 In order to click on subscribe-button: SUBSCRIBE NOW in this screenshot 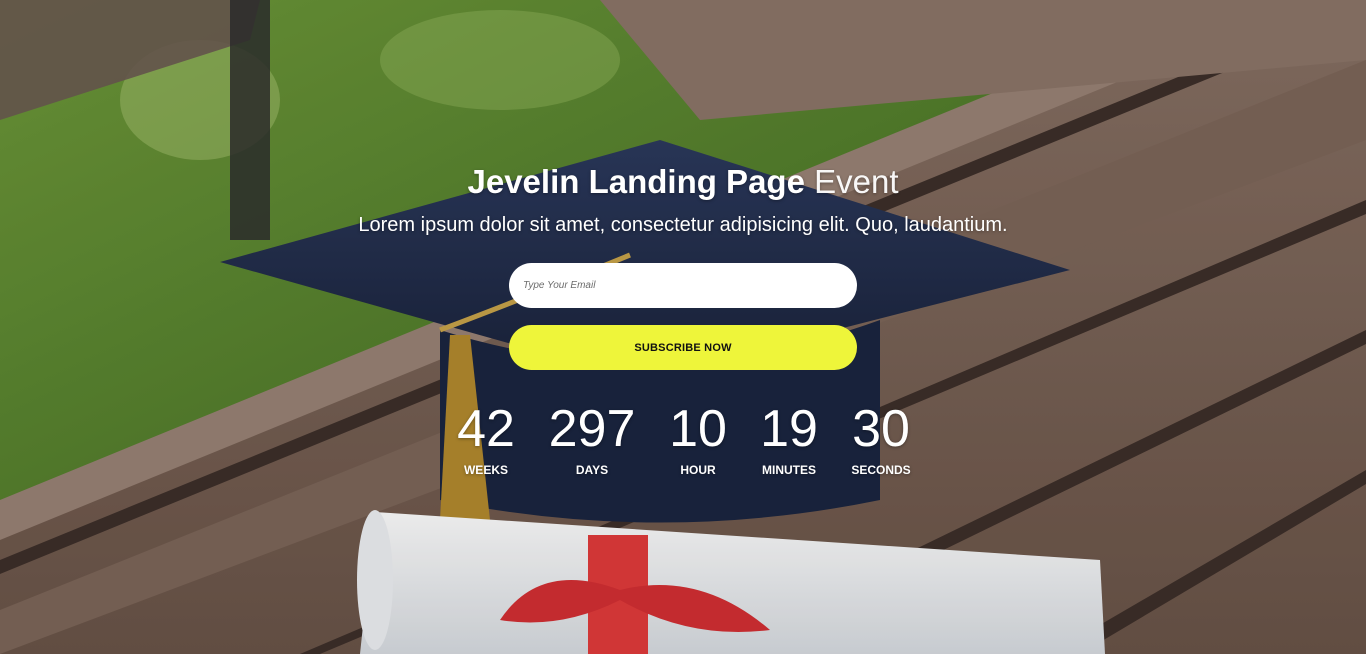, I will do `click(683, 347)`.